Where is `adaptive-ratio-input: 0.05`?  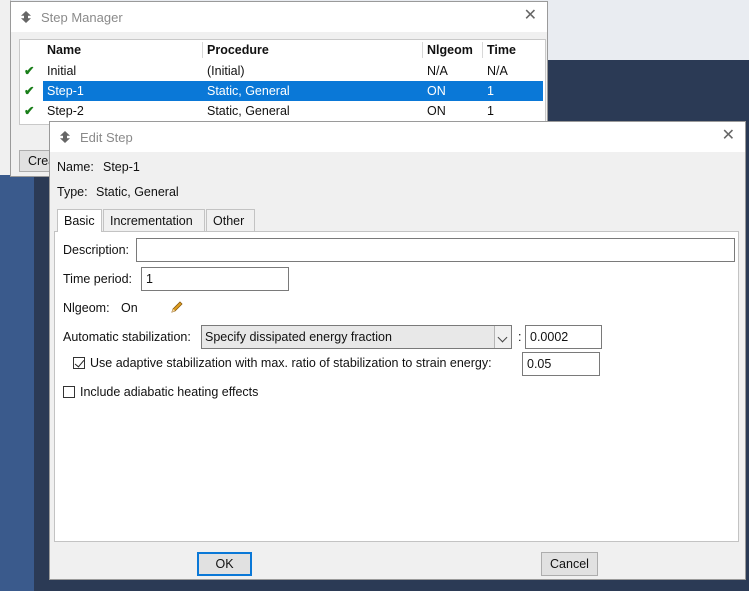 adaptive-ratio-input: 0.05 is located at coordinates (561, 364).